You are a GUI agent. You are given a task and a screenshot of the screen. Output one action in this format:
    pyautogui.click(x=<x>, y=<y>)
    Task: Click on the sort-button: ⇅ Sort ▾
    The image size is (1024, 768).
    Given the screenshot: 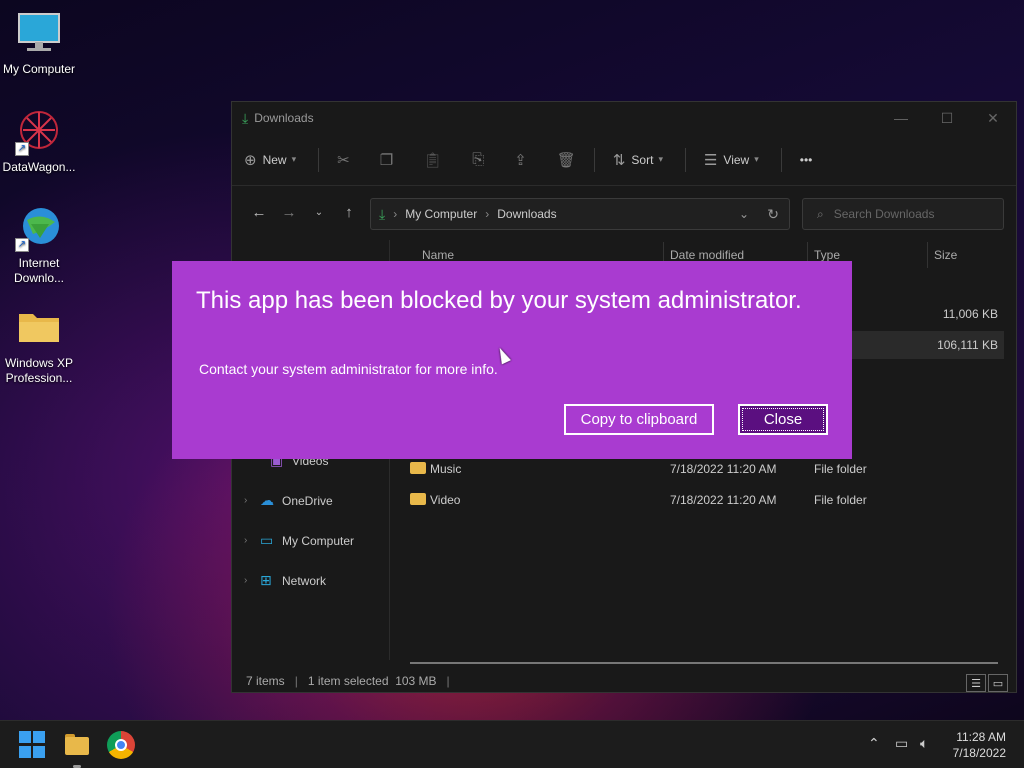 What is the action you would take?
    pyautogui.click(x=638, y=160)
    